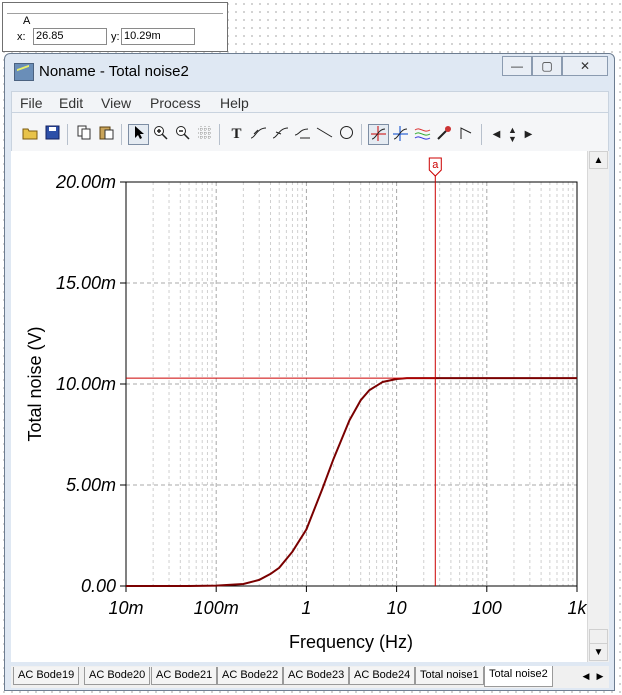 This screenshot has height=695, width=622. What do you see at coordinates (585, 66) in the screenshot?
I see `close-button: ✕` at bounding box center [585, 66].